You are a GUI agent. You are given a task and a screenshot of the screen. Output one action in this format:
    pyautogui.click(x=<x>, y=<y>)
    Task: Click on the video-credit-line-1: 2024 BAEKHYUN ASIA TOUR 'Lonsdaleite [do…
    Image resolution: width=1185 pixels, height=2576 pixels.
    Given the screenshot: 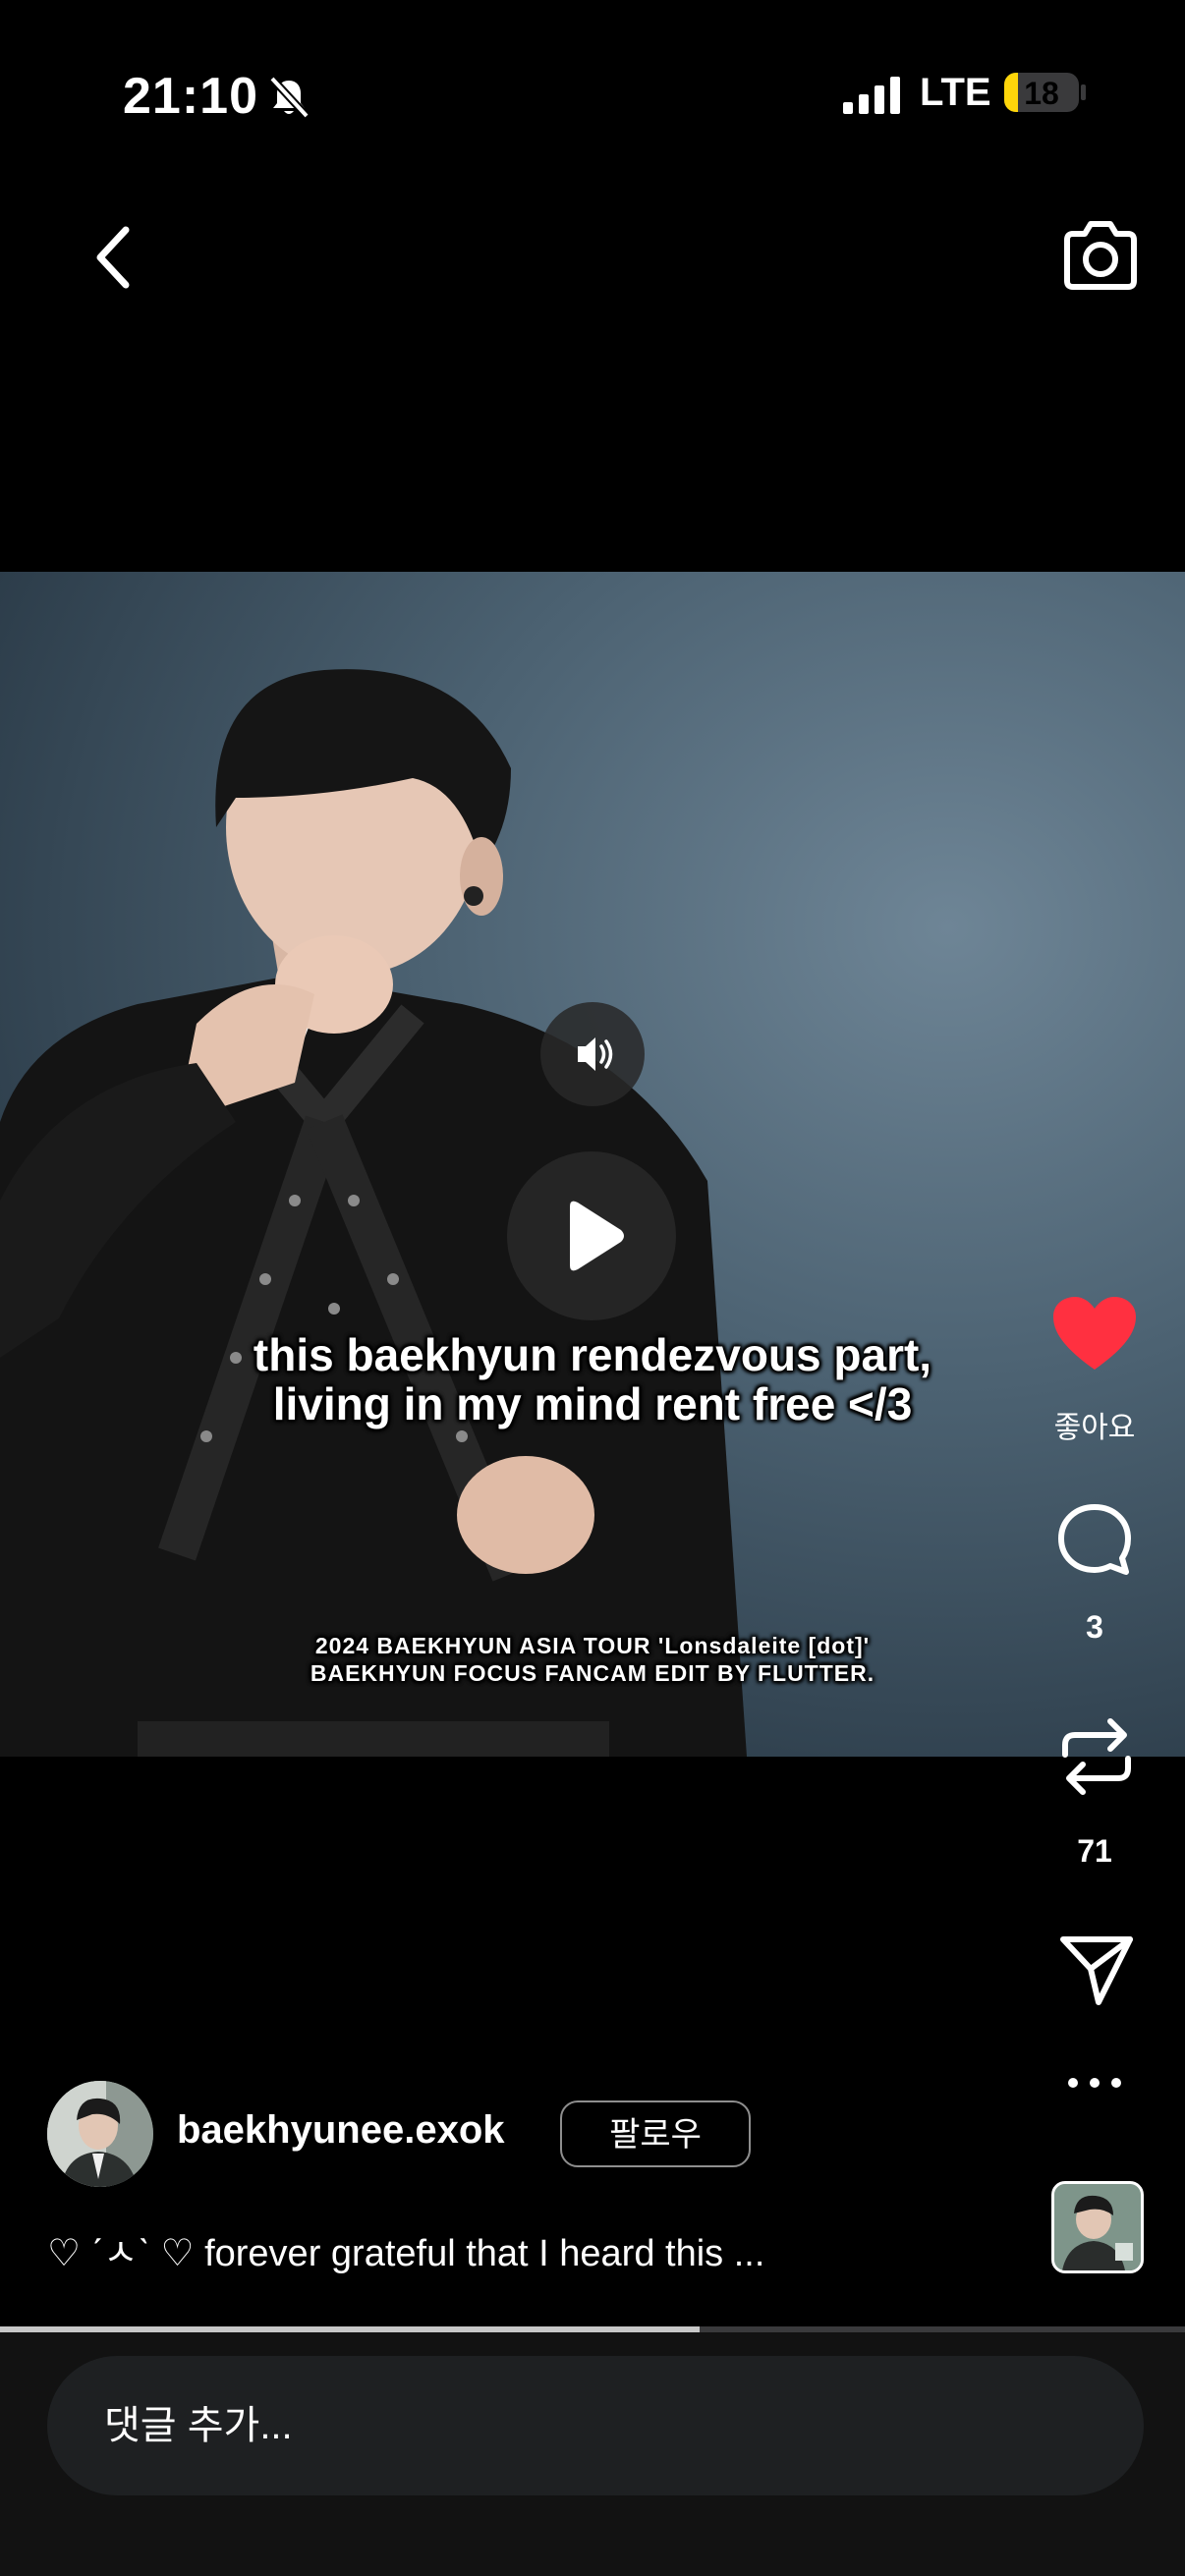 What is the action you would take?
    pyautogui.click(x=592, y=1645)
    